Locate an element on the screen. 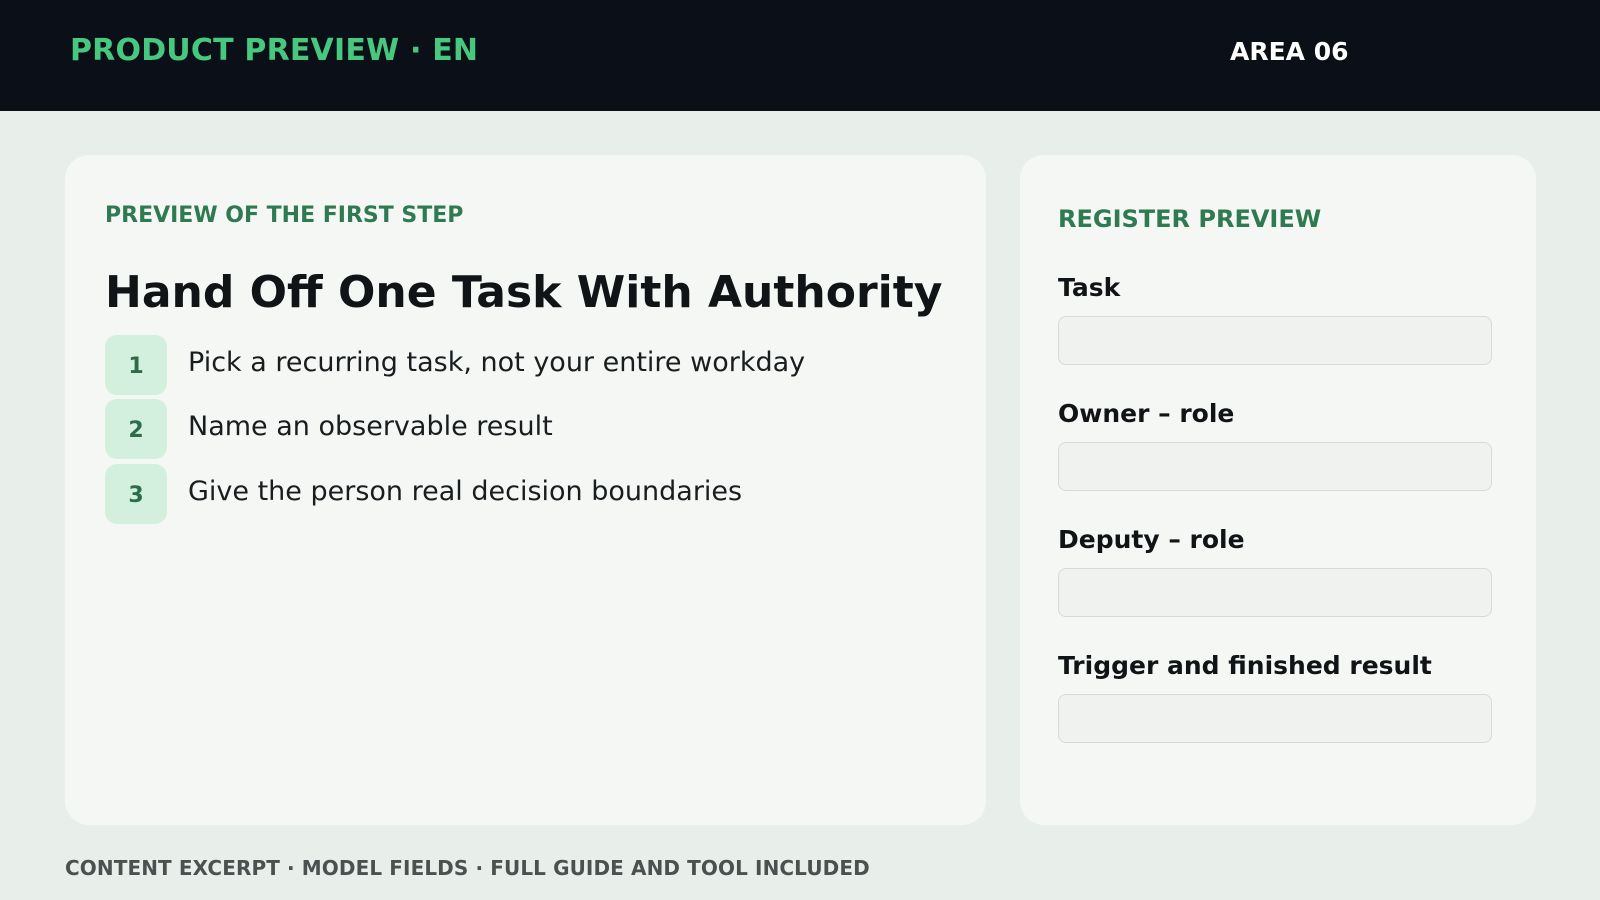 The height and width of the screenshot is (900, 1600). area-label: AREA 06 is located at coordinates (1289, 51).